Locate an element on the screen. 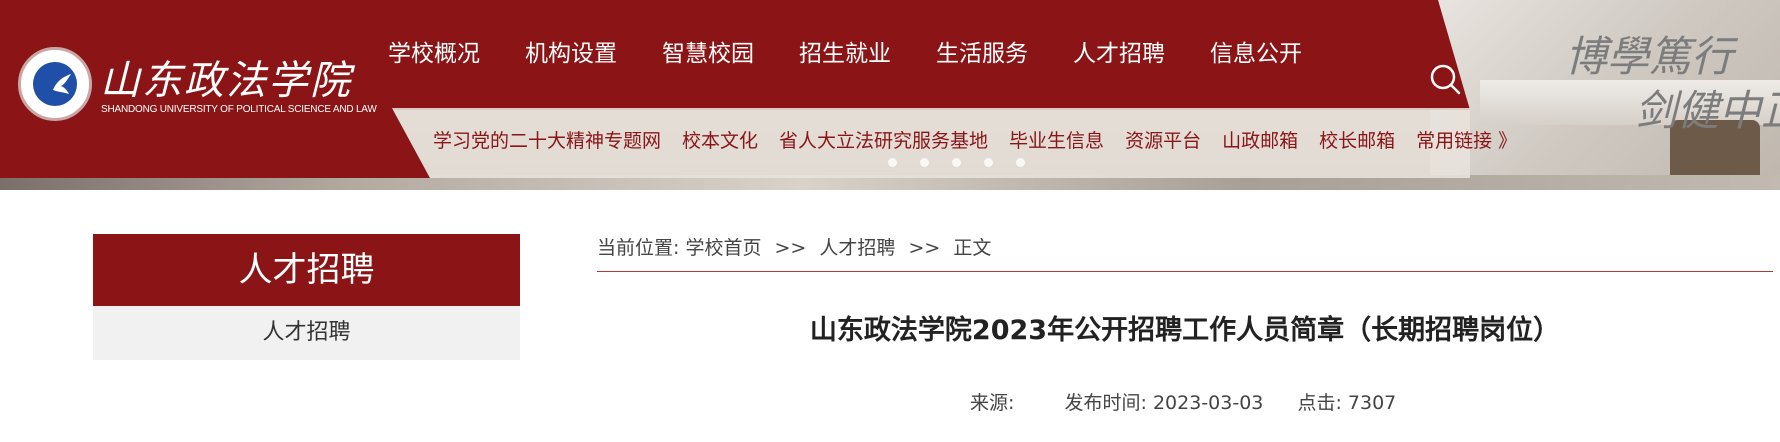  breadcrumb-prefix: 当前位置: is located at coordinates (638, 248).